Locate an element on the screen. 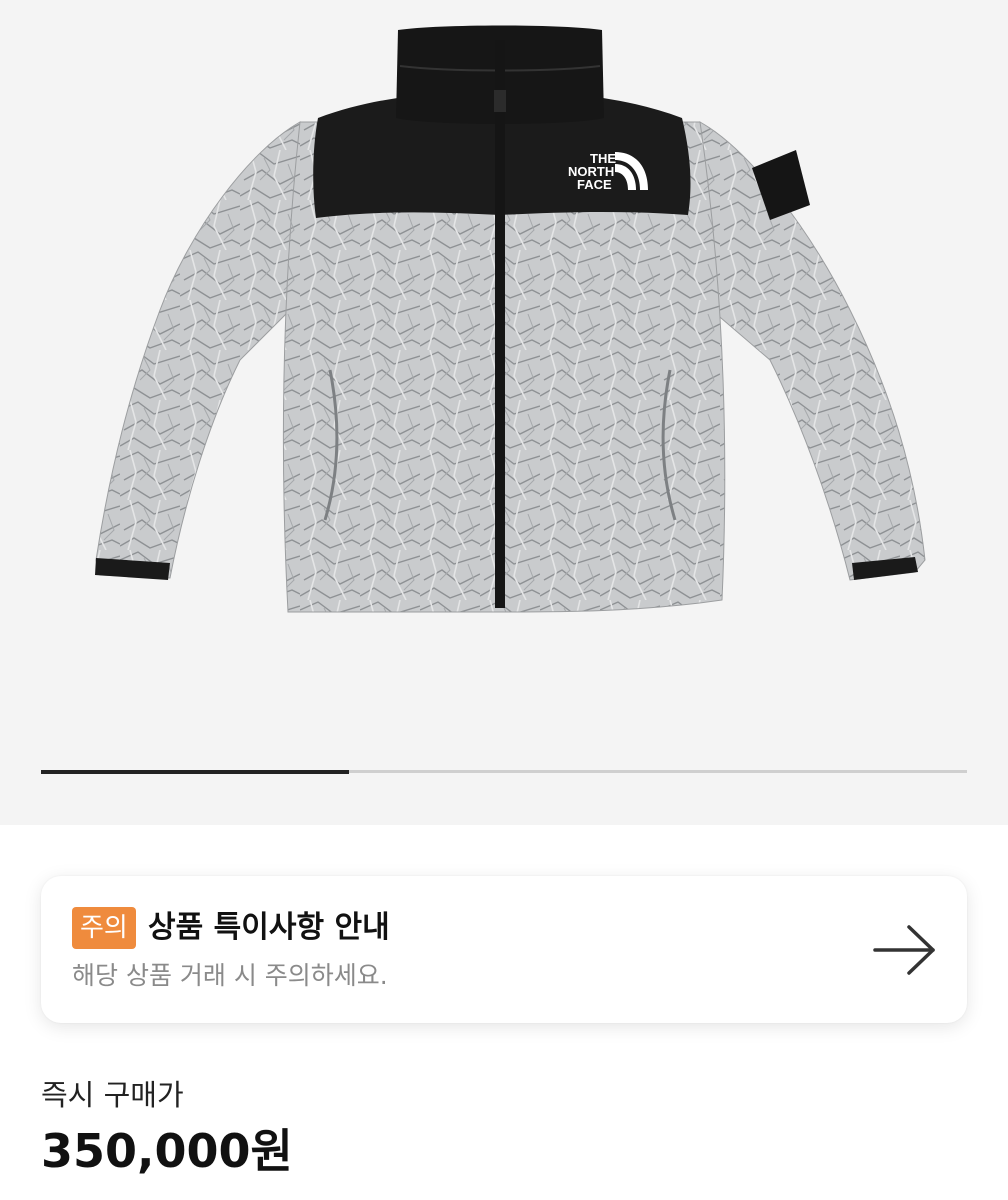 This screenshot has width=1008, height=1200. arrow-right-icon is located at coordinates (905, 950).